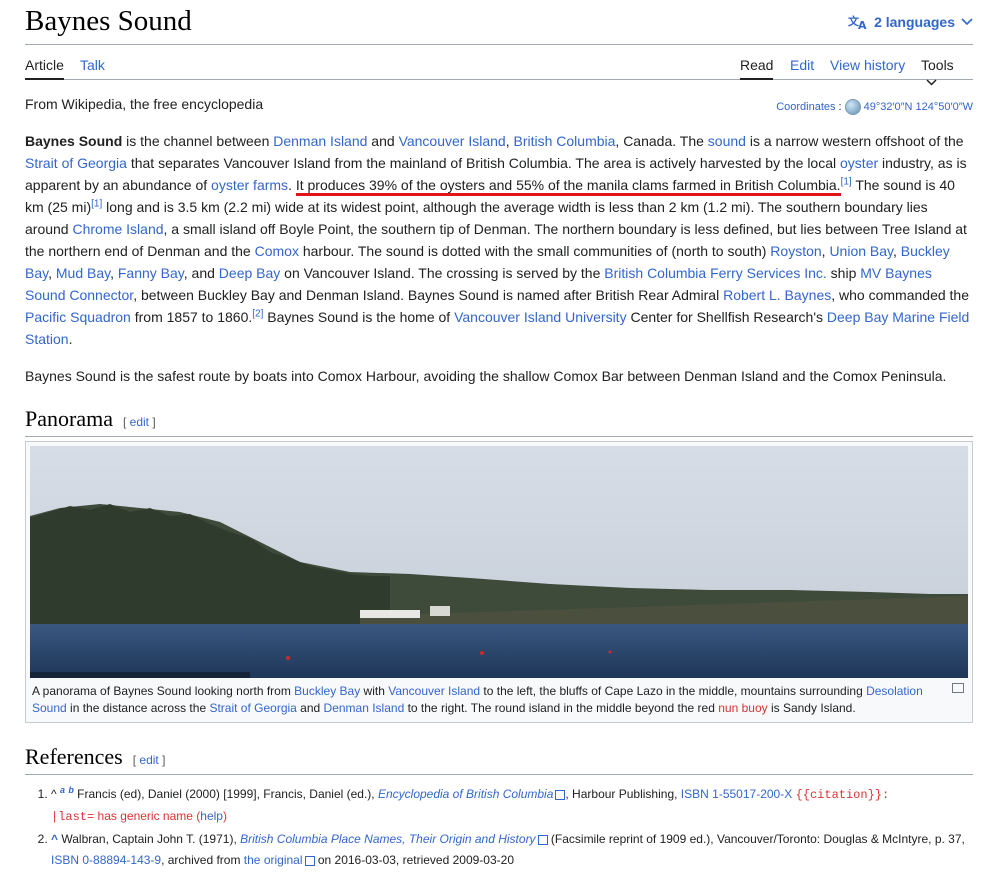 The image size is (1005, 872). I want to click on coordinates-value: 49°32′0″N 124°50′0″W, so click(918, 107).